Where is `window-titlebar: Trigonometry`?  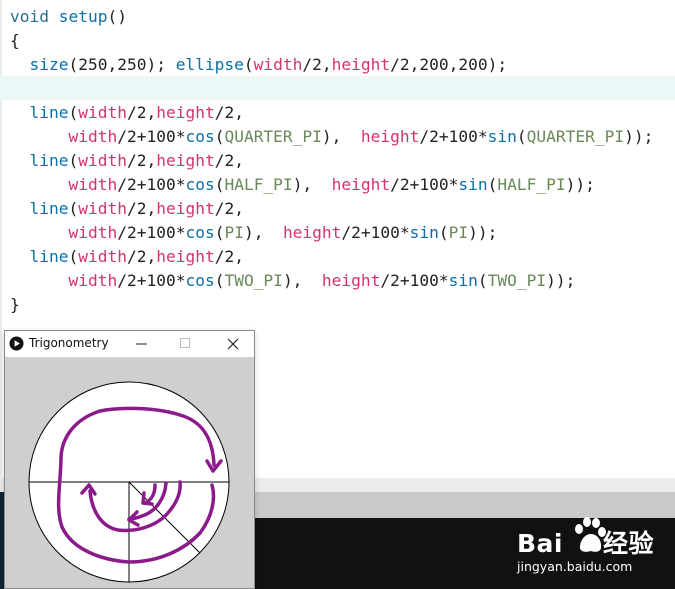 window-titlebar: Trigonometry is located at coordinates (129, 343).